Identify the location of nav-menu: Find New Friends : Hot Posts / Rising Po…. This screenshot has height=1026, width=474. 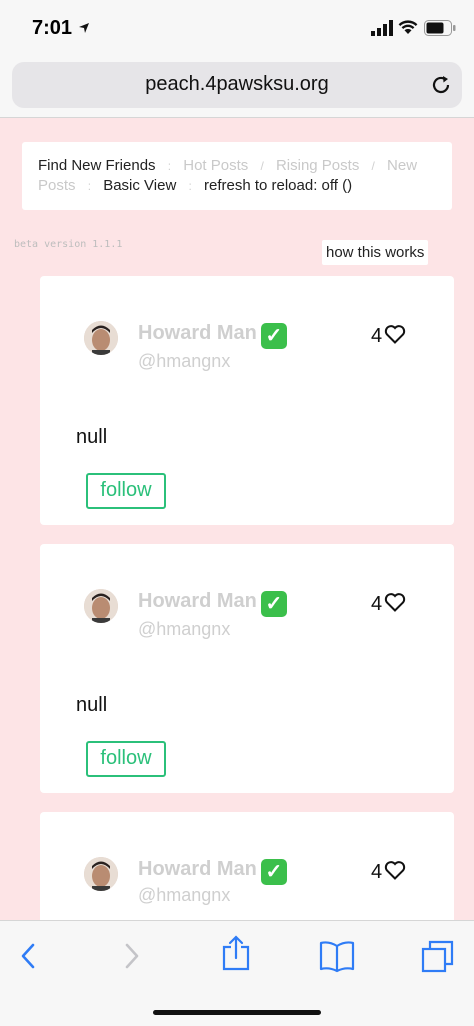
(237, 176).